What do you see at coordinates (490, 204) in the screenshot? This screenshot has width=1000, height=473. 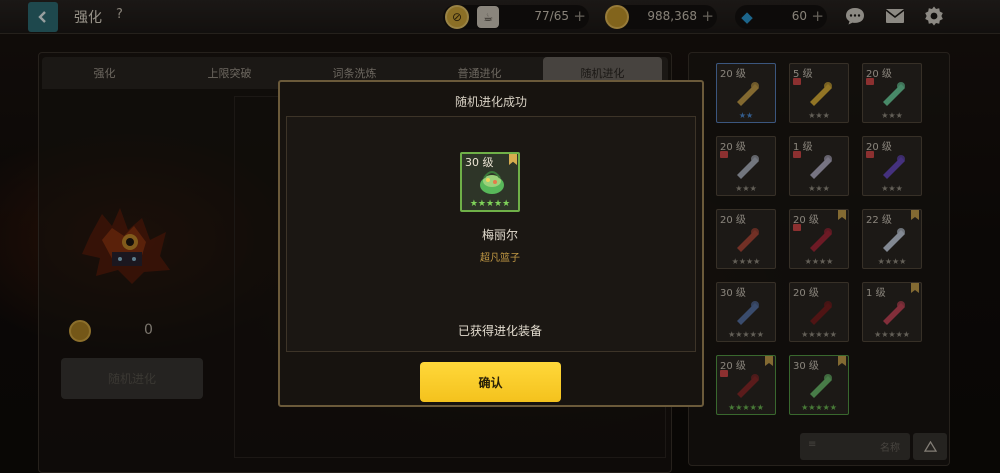 I see `reward-item-stars: ★★★★★` at bounding box center [490, 204].